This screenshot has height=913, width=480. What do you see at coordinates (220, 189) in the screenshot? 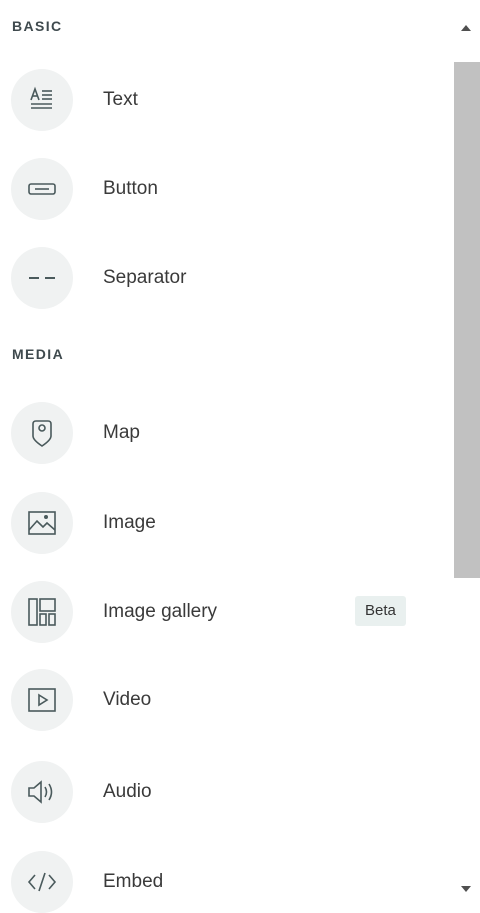
I see `block-item-button: Button` at bounding box center [220, 189].